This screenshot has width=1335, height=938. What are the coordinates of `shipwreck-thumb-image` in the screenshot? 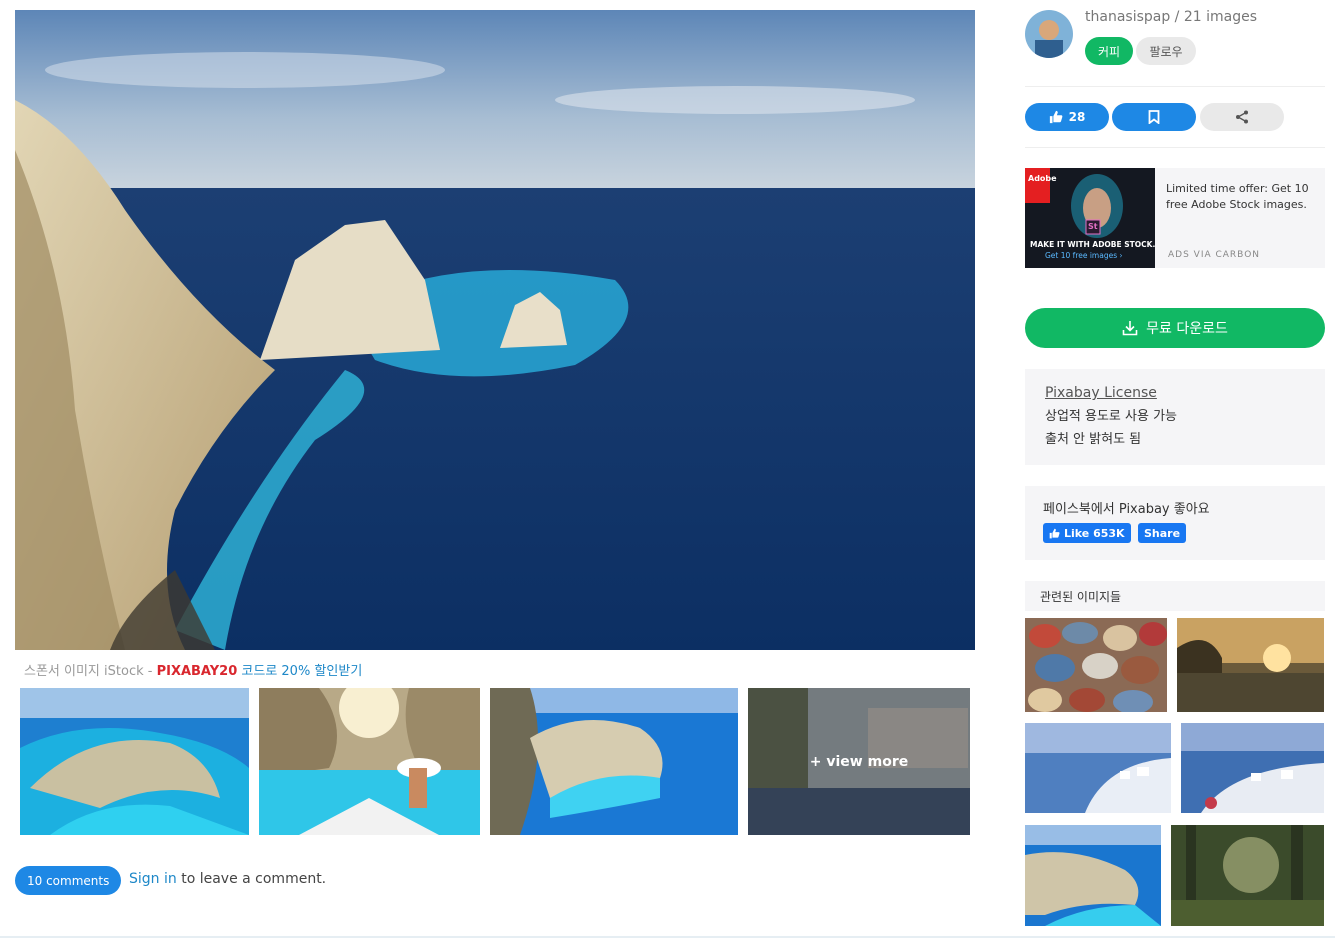 It's located at (614, 761).